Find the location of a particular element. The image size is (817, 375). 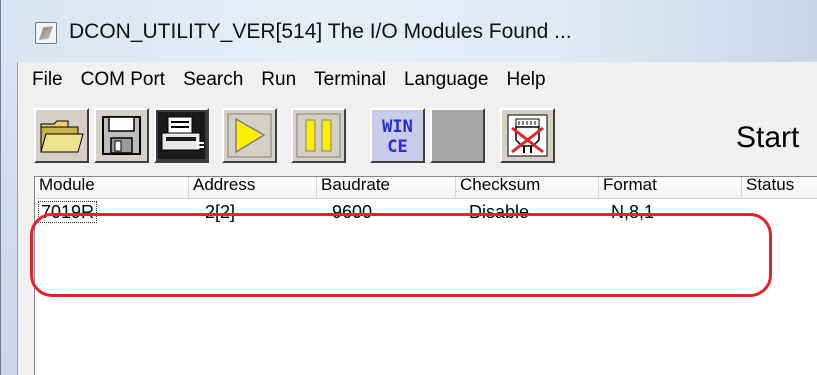

col-header-status: Status is located at coordinates (779, 187).